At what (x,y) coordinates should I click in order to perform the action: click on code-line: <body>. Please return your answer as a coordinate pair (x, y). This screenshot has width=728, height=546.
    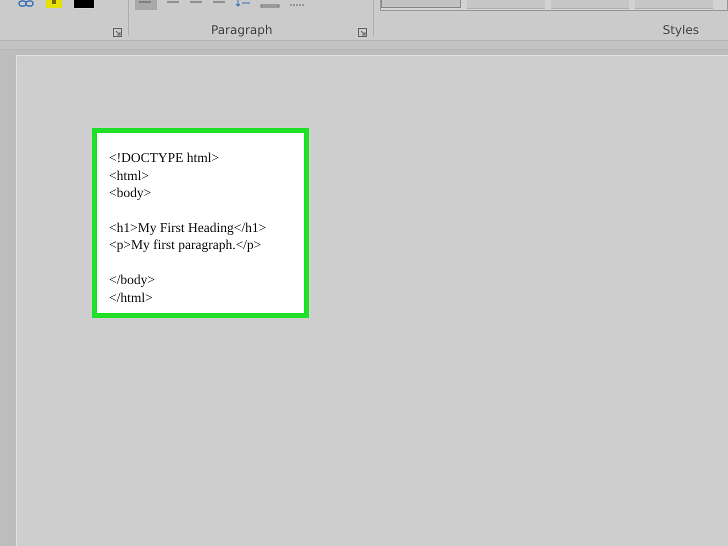
    Looking at the image, I should click on (130, 193).